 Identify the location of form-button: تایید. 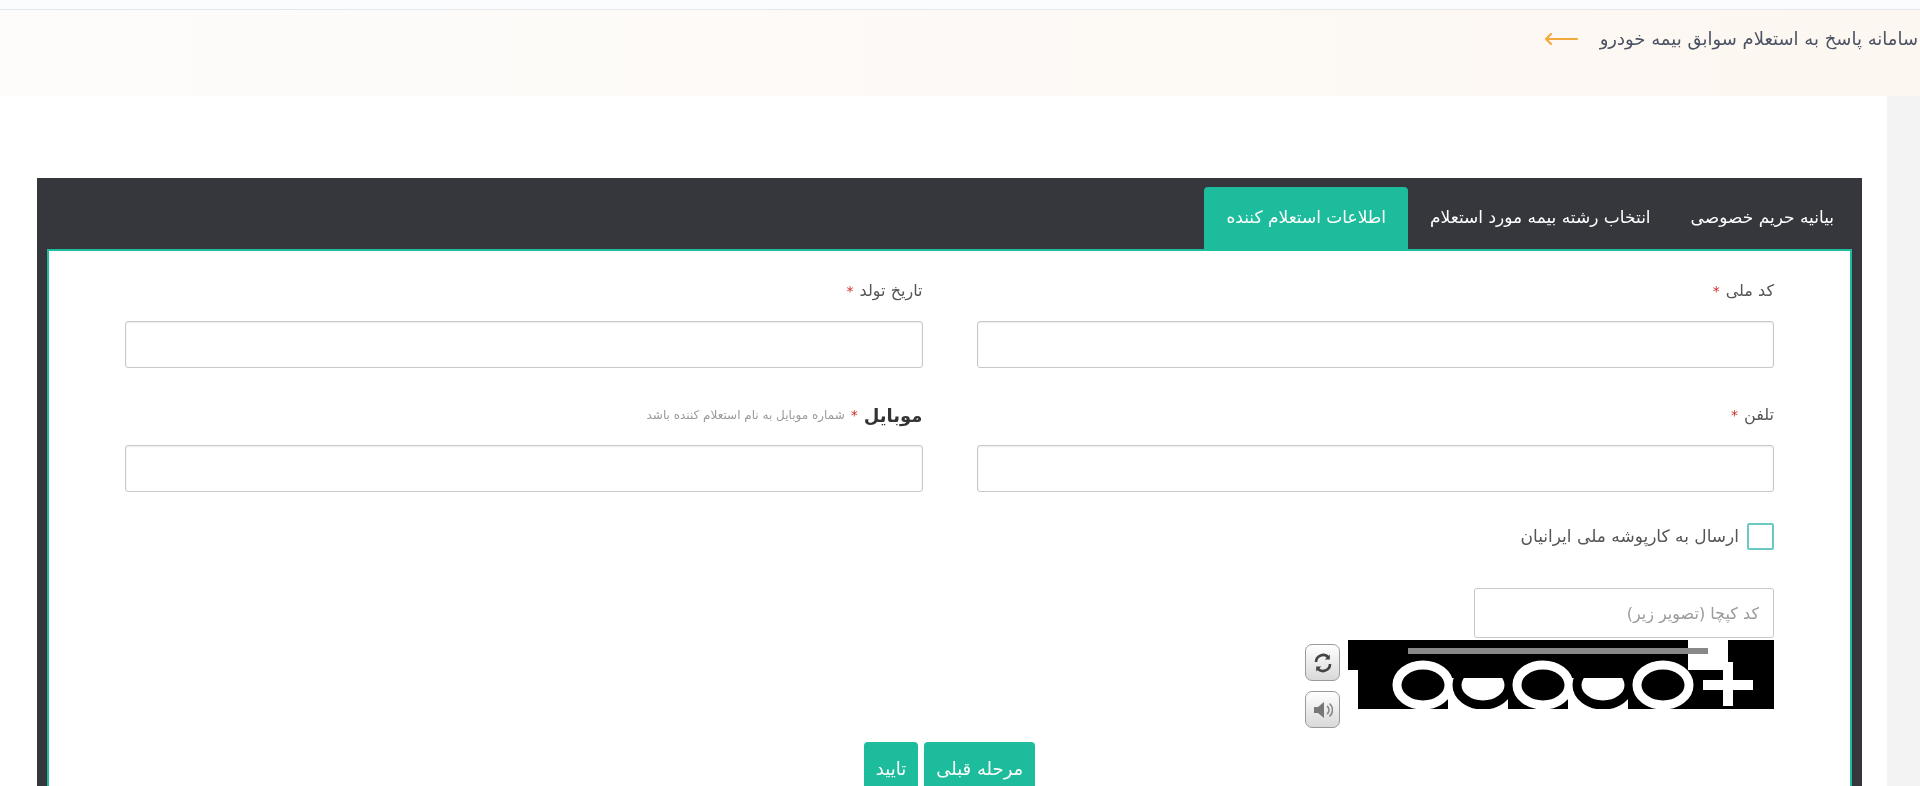
(891, 764).